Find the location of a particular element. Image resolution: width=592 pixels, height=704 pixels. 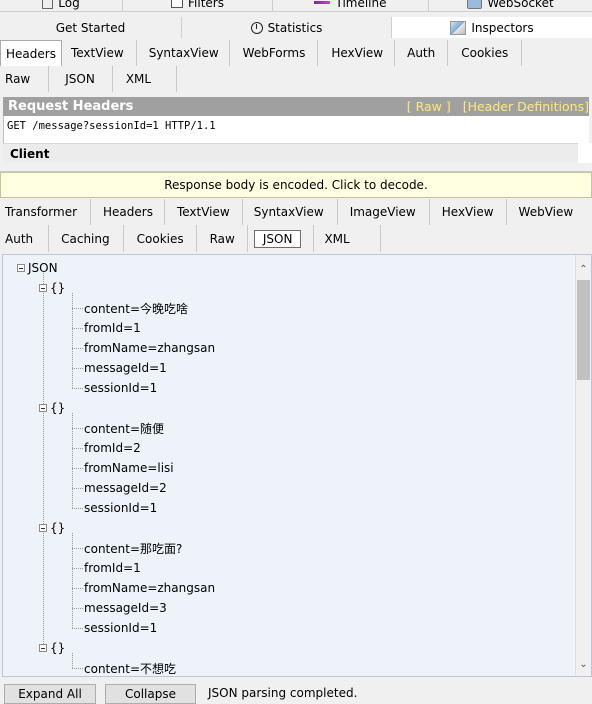

resp-tab-json: JSON is located at coordinates (281, 238).